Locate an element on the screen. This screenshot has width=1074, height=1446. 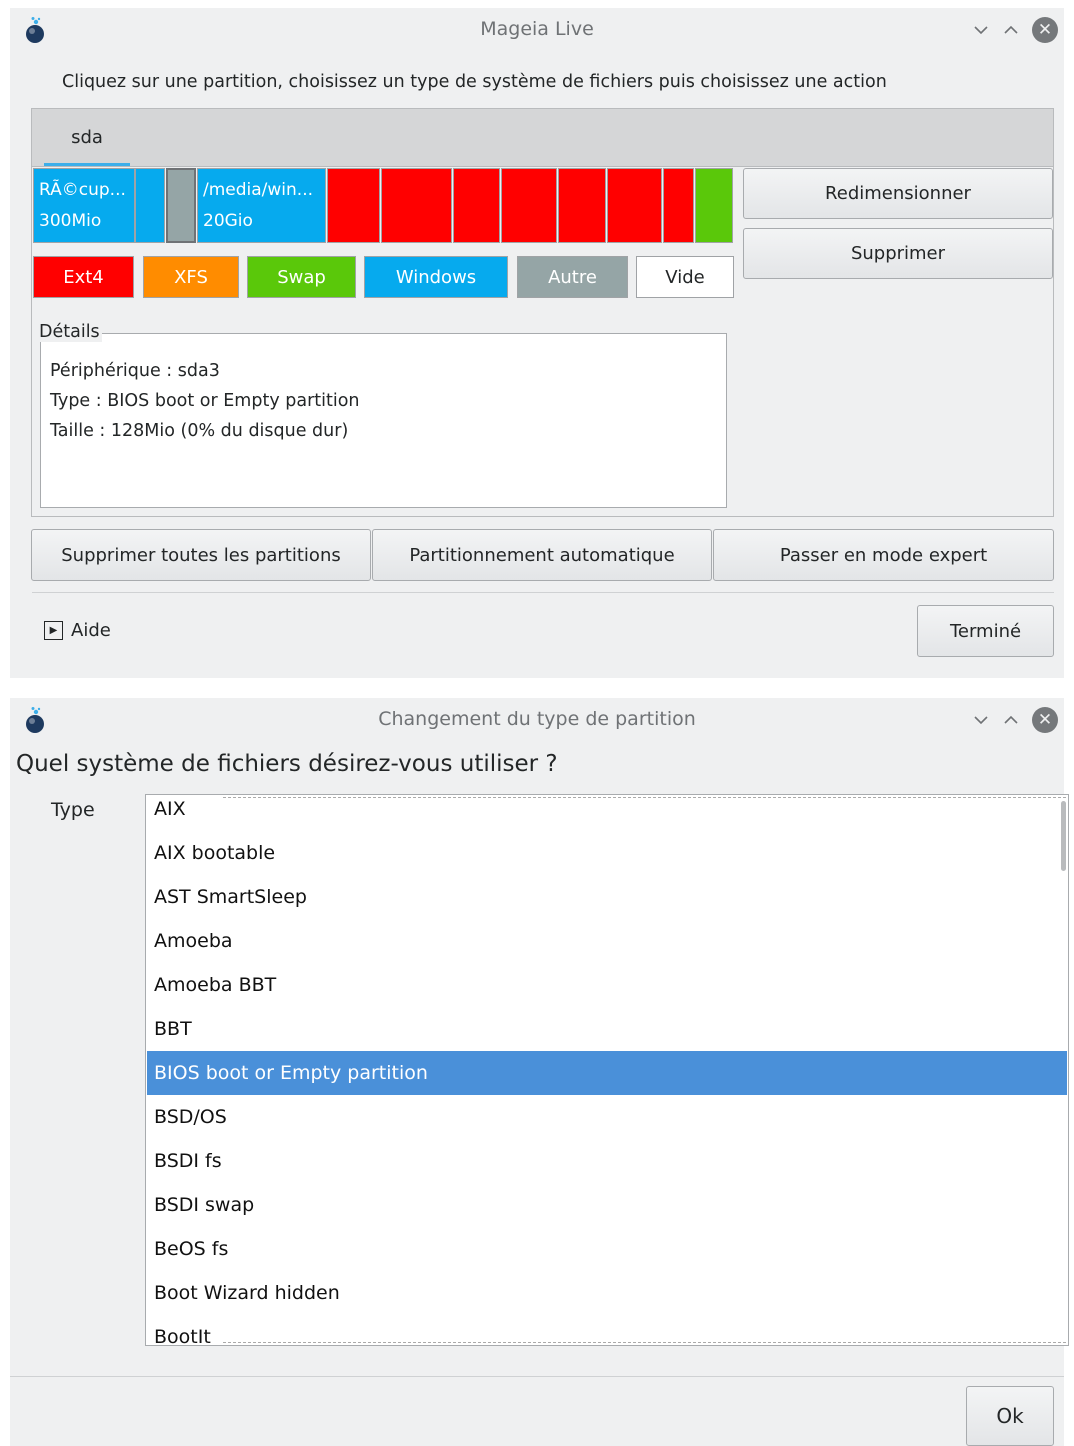
legend-vide: Vide is located at coordinates (685, 277).